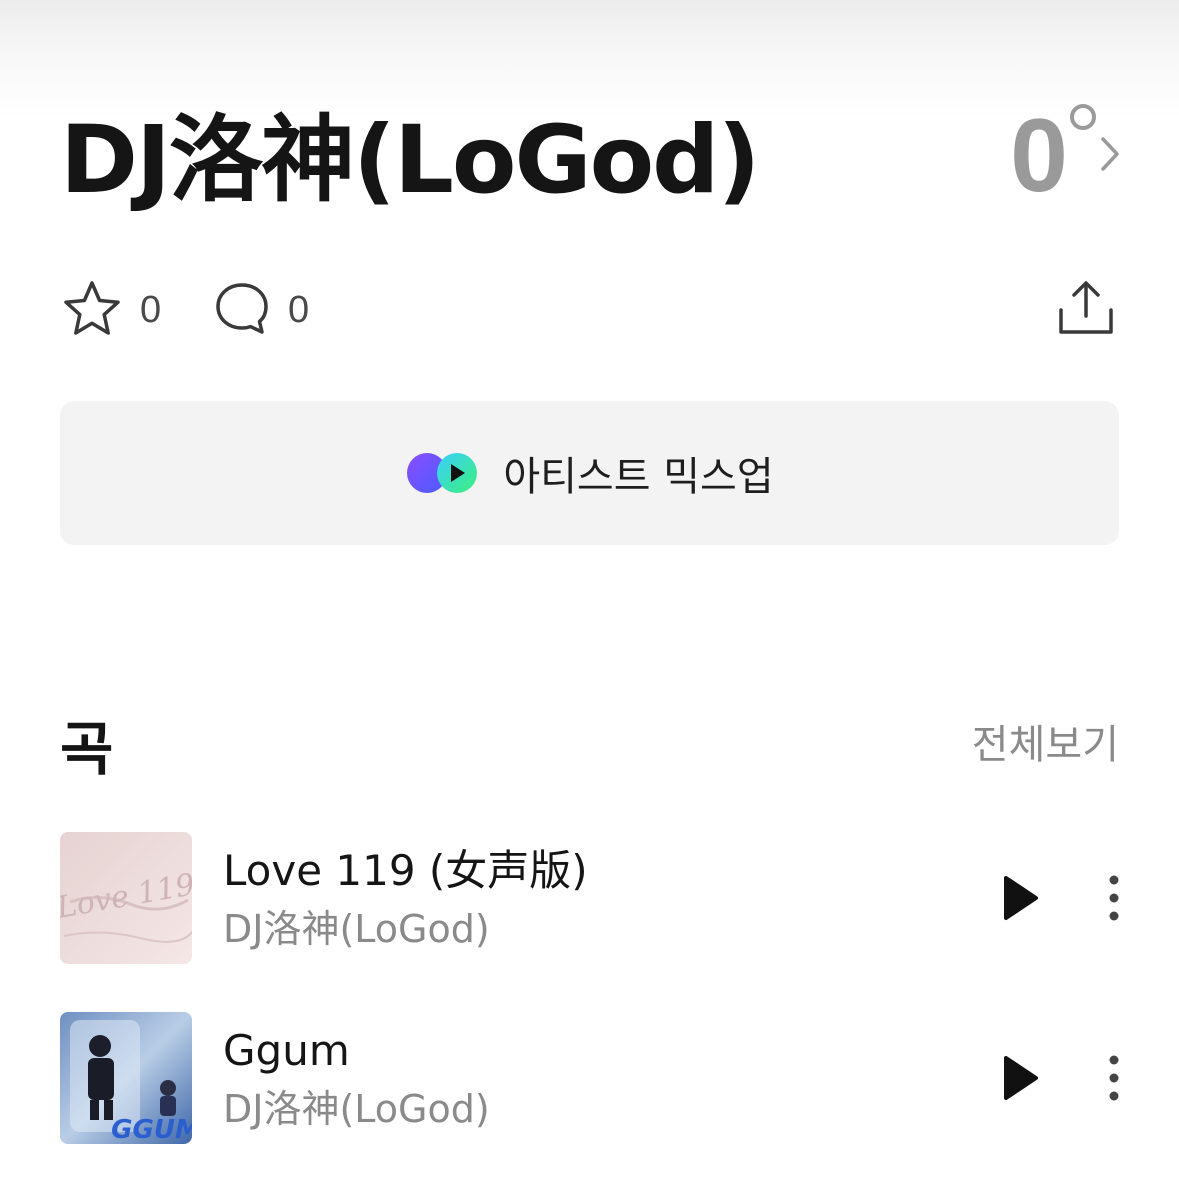  Describe the element at coordinates (410, 160) in the screenshot. I see `artist-name: DJ洛神(LoGod)` at that location.